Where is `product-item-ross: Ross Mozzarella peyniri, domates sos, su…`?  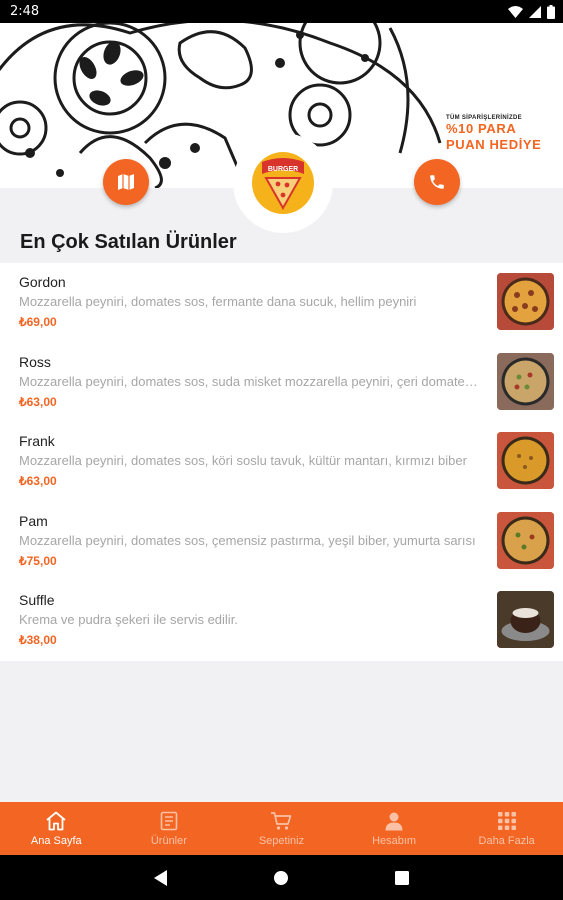
product-item-ross: Ross Mozzarella peyniri, domates sos, su… is located at coordinates (281, 383).